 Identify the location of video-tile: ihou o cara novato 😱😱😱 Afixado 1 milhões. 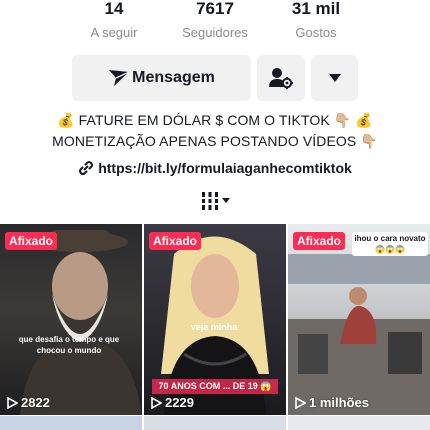
(359, 319).